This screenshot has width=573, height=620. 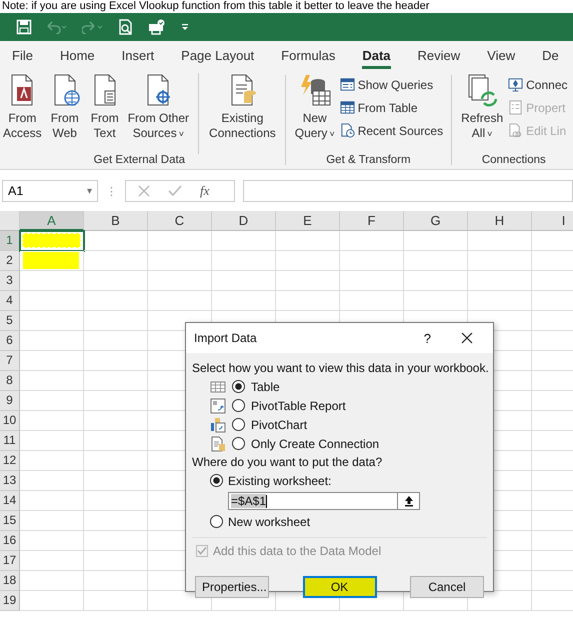 I want to click on dialog-button: OK, so click(x=339, y=587).